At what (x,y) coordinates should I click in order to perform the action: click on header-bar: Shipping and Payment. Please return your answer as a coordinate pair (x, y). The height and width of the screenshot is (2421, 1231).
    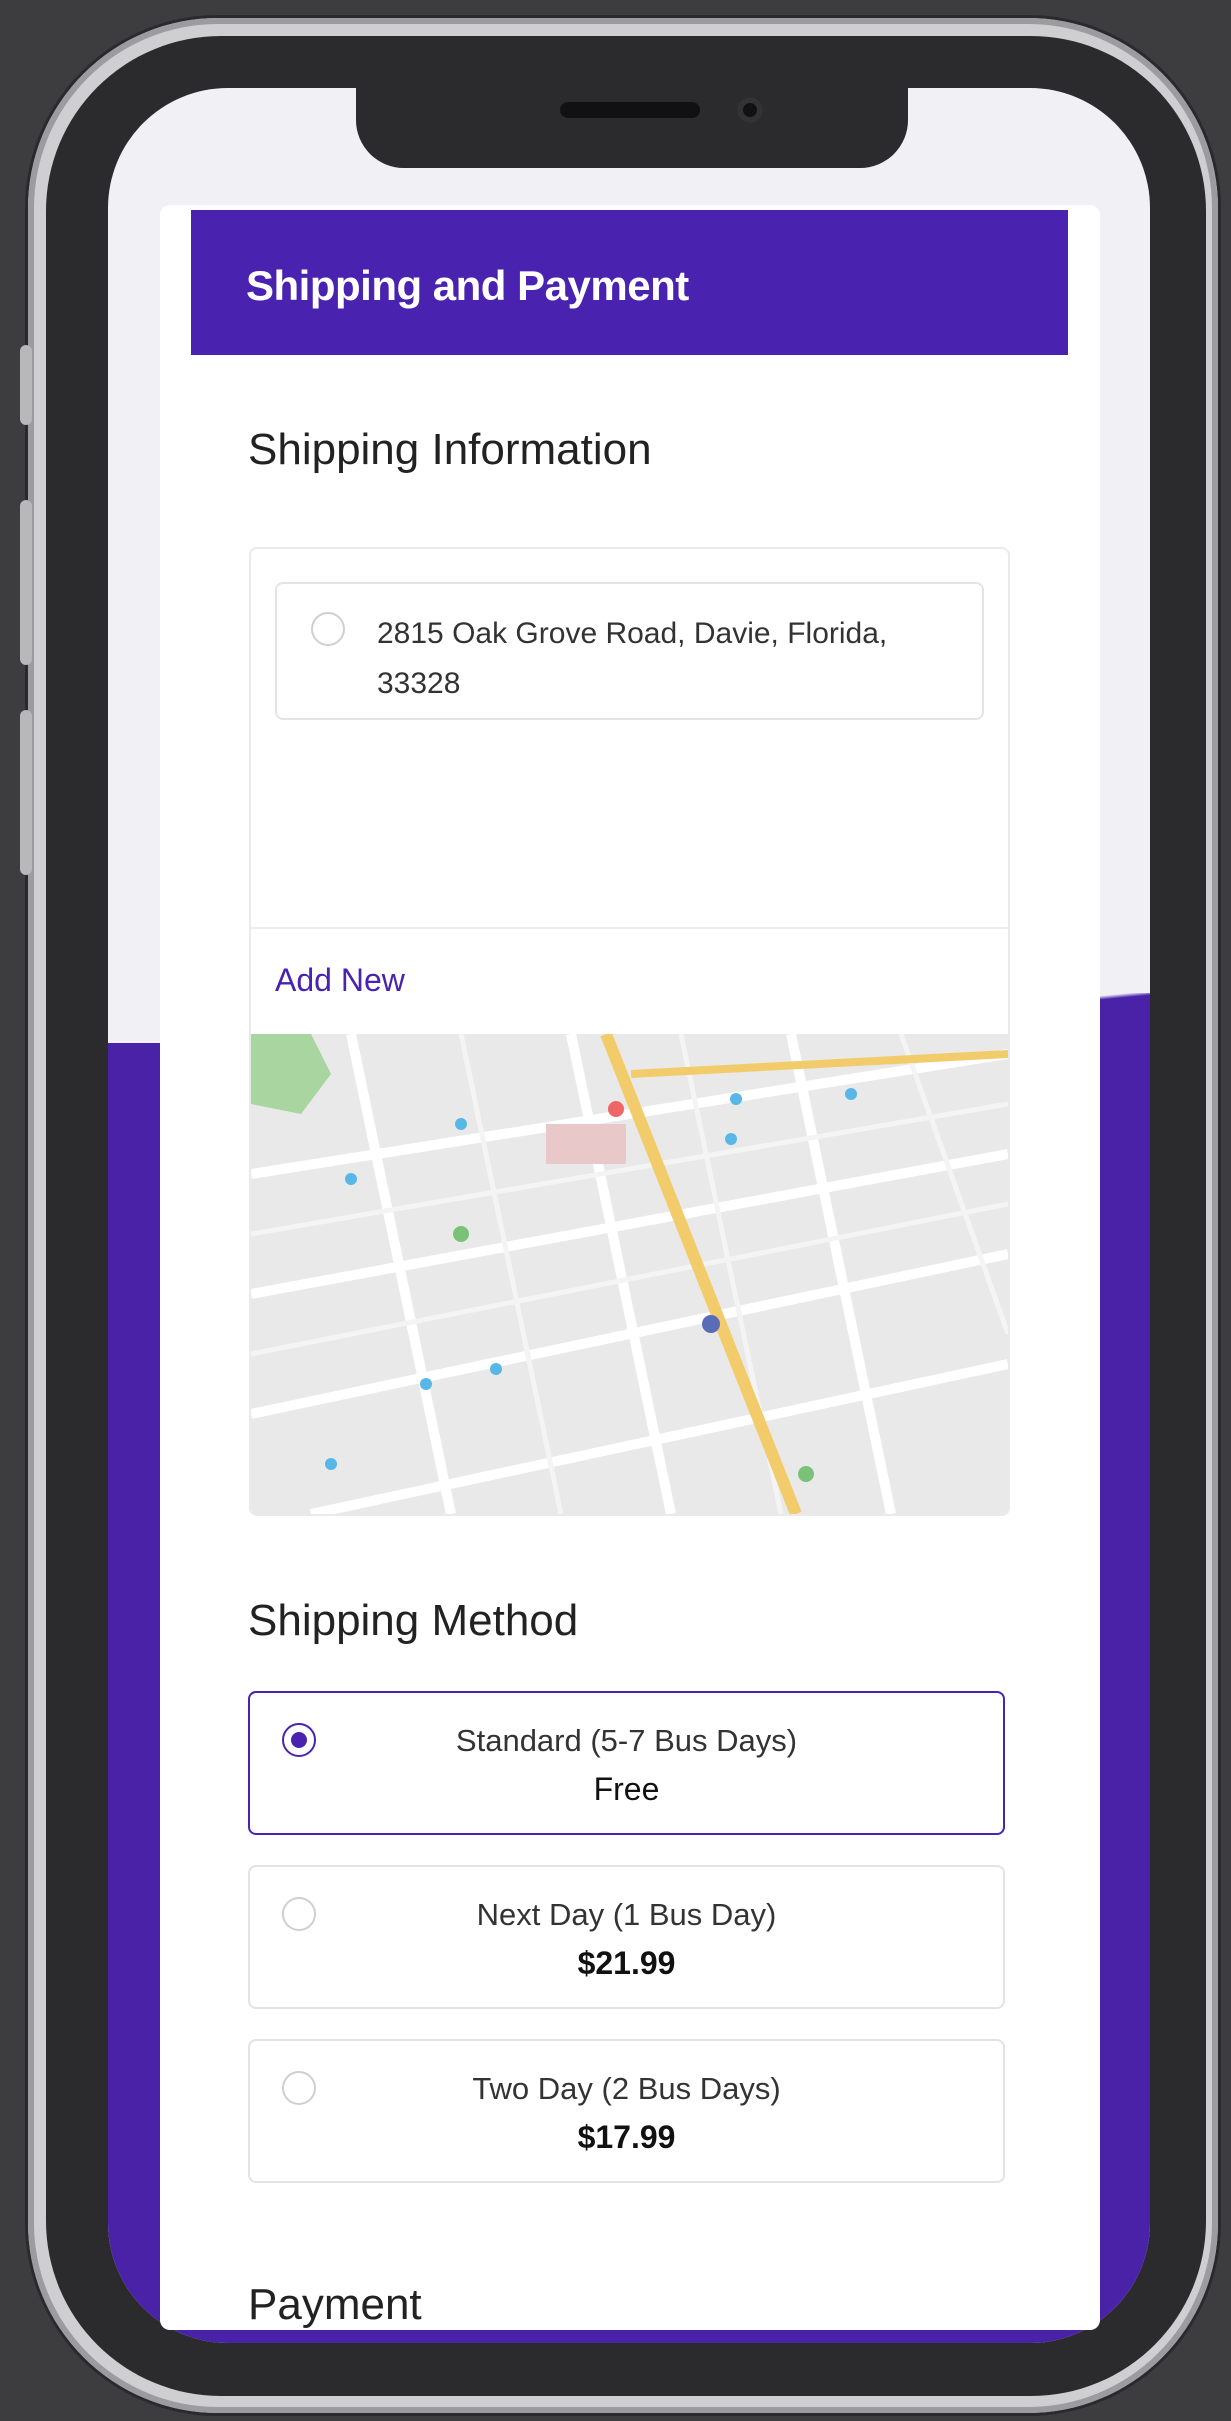
    Looking at the image, I should click on (629, 282).